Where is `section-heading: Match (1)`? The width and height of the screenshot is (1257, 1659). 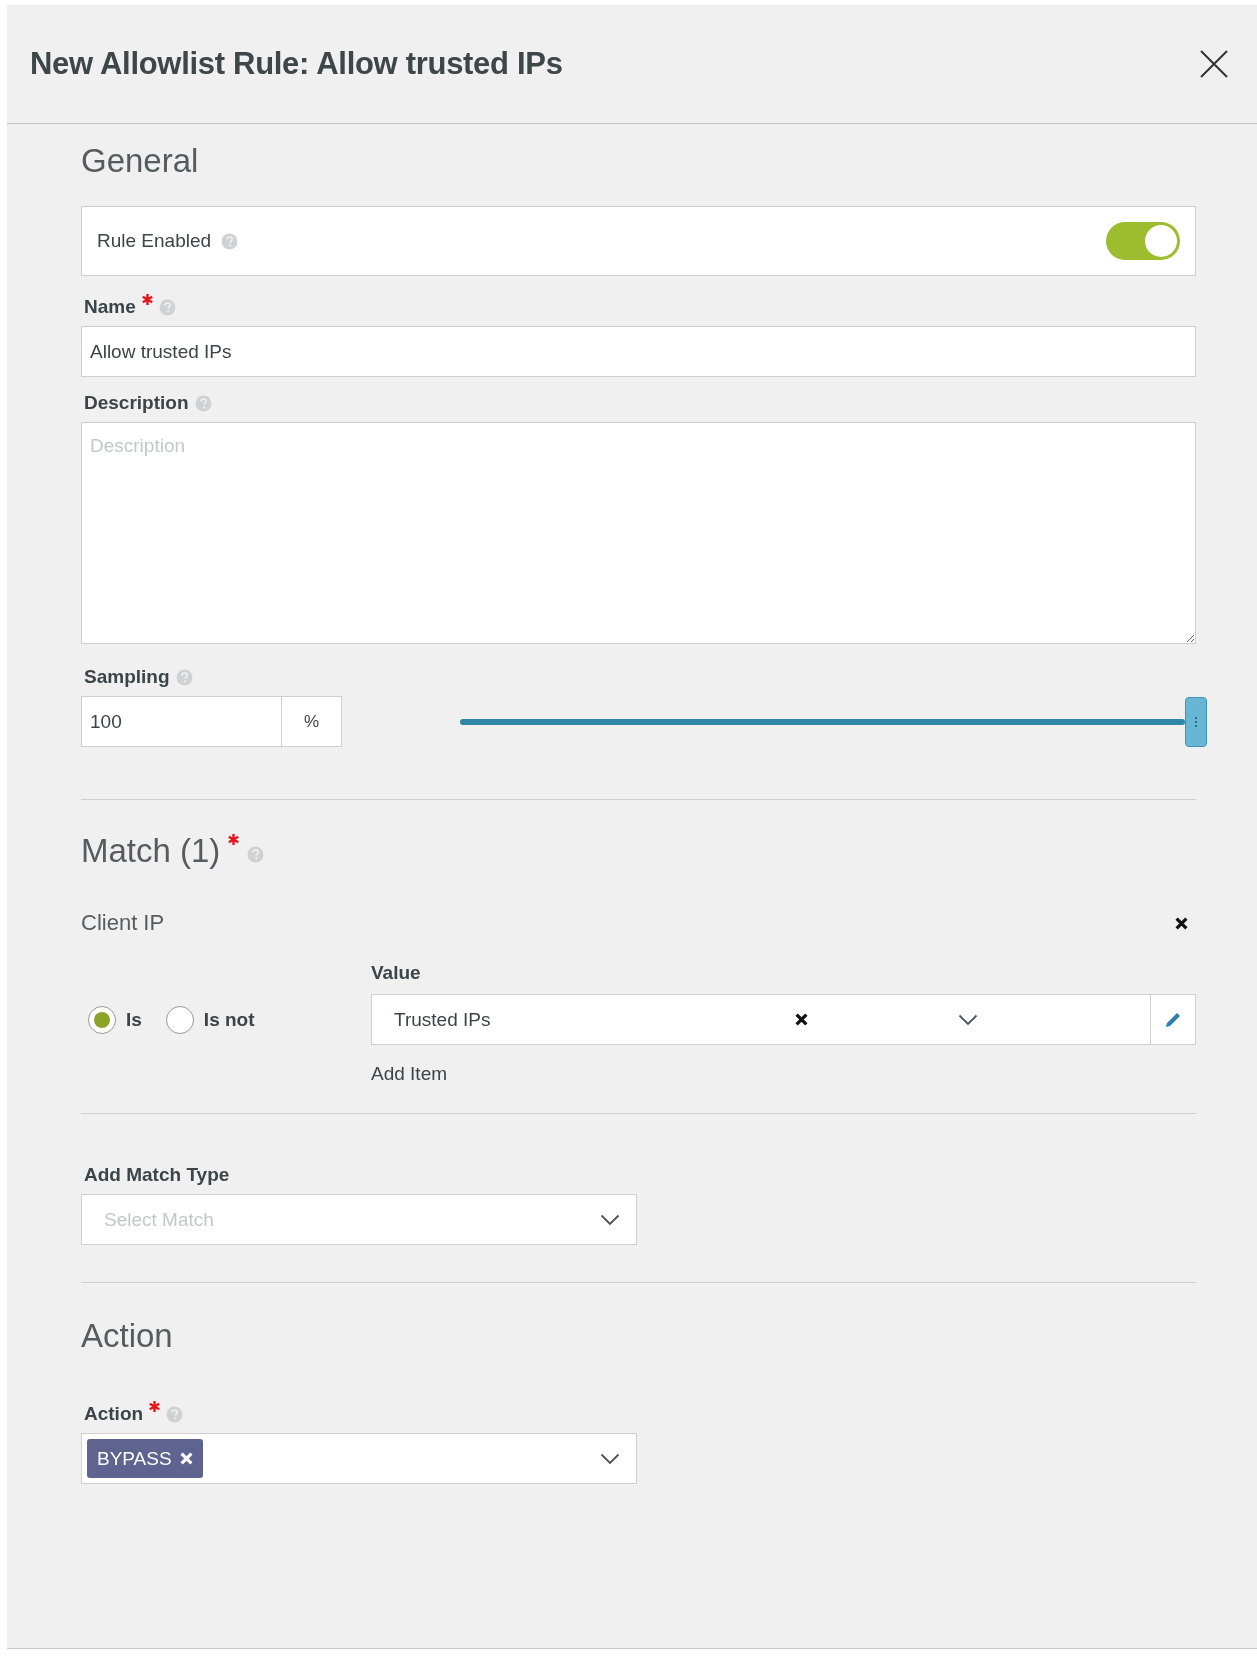
section-heading: Match (1) is located at coordinates (151, 851).